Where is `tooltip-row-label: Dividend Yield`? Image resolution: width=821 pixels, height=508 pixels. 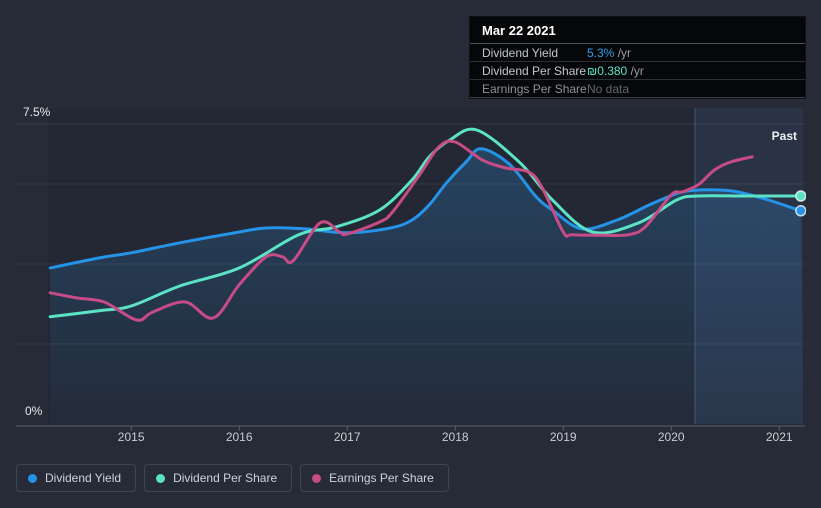 tooltip-row-label: Dividend Yield is located at coordinates (520, 52).